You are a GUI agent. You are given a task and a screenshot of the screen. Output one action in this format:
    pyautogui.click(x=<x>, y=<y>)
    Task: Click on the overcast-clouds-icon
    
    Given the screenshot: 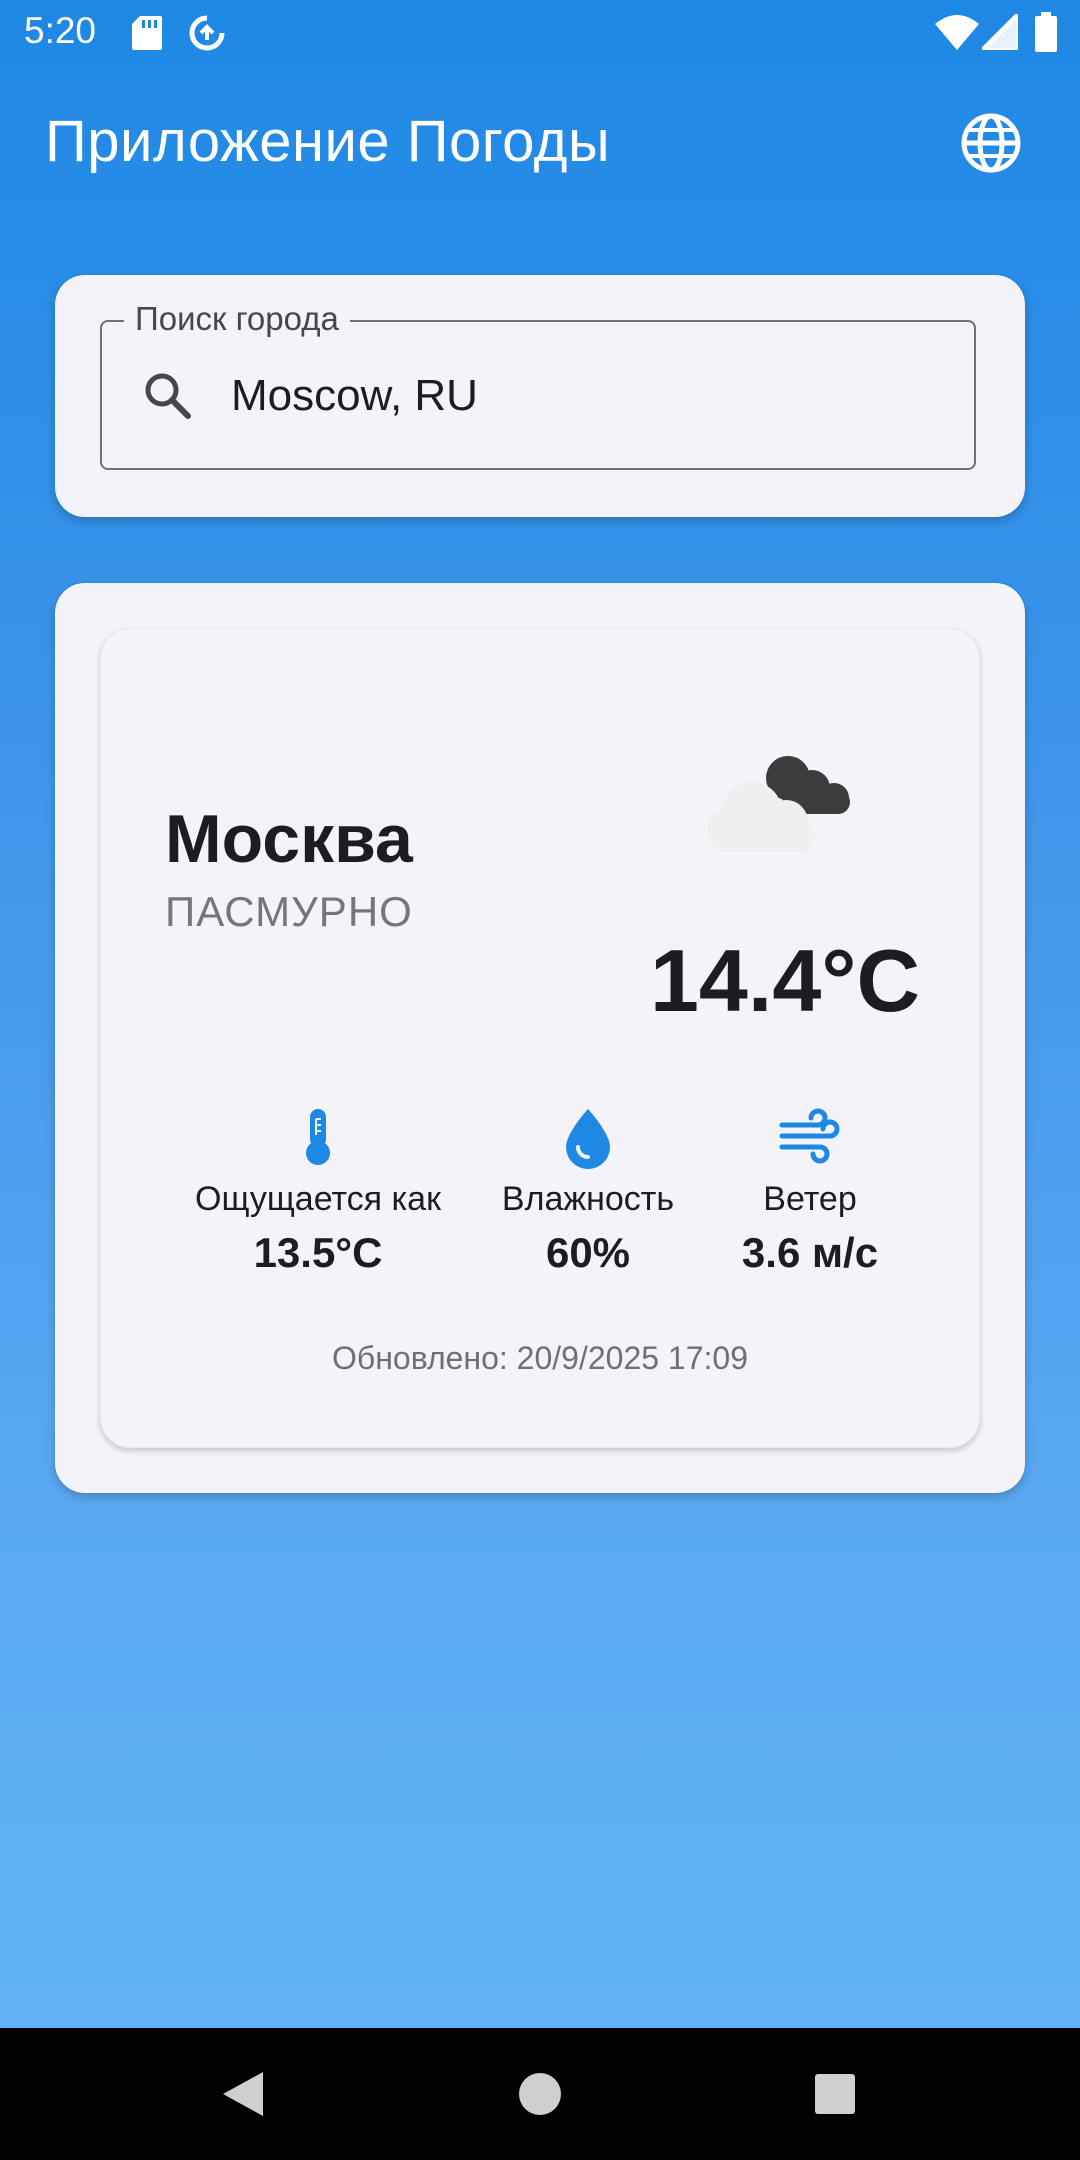 What is the action you would take?
    pyautogui.click(x=779, y=804)
    